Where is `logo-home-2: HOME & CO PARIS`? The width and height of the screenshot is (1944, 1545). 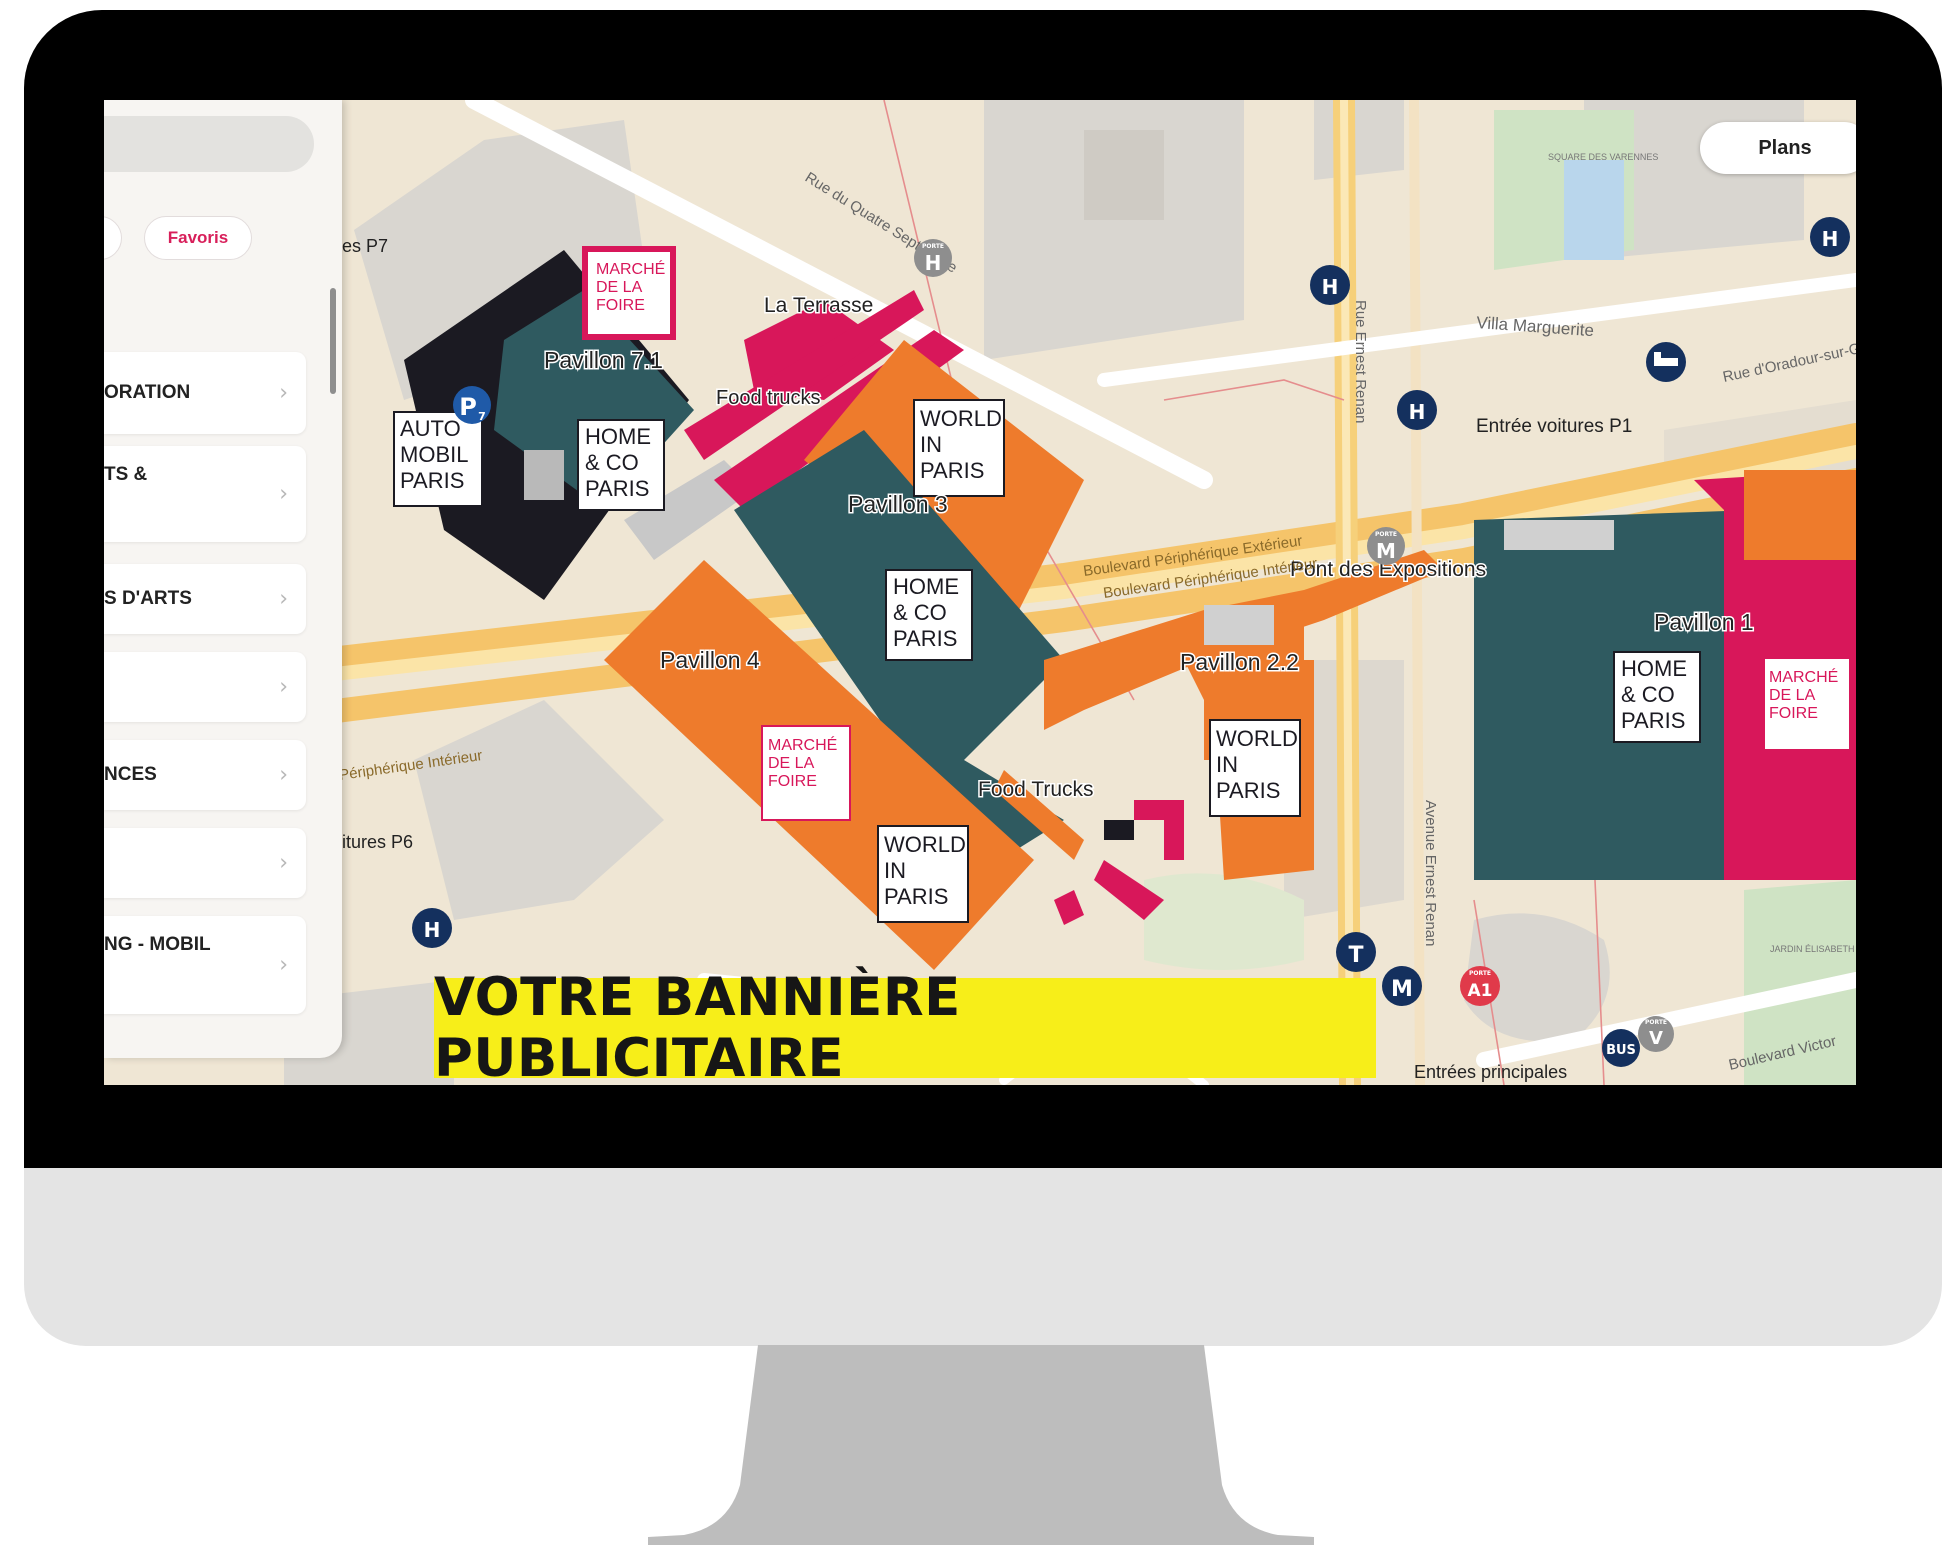 logo-home-2: HOME & CO PARIS is located at coordinates (929, 615).